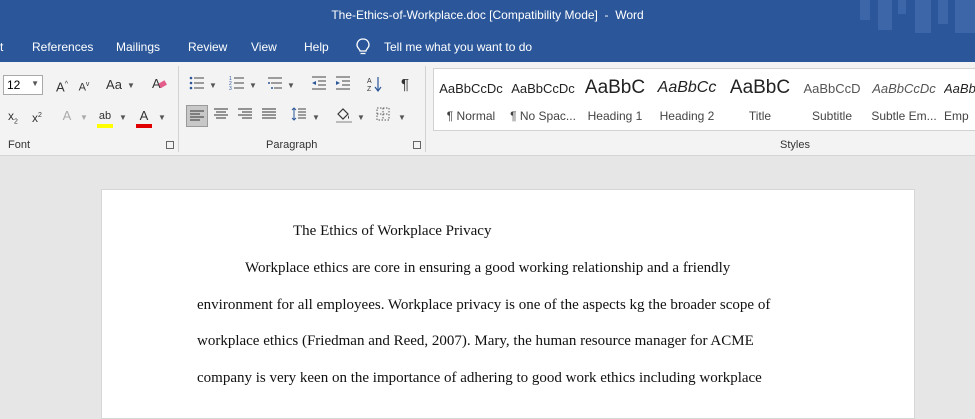 This screenshot has width=975, height=419. What do you see at coordinates (369, 81) in the screenshot?
I see `svg-text: A` at bounding box center [369, 81].